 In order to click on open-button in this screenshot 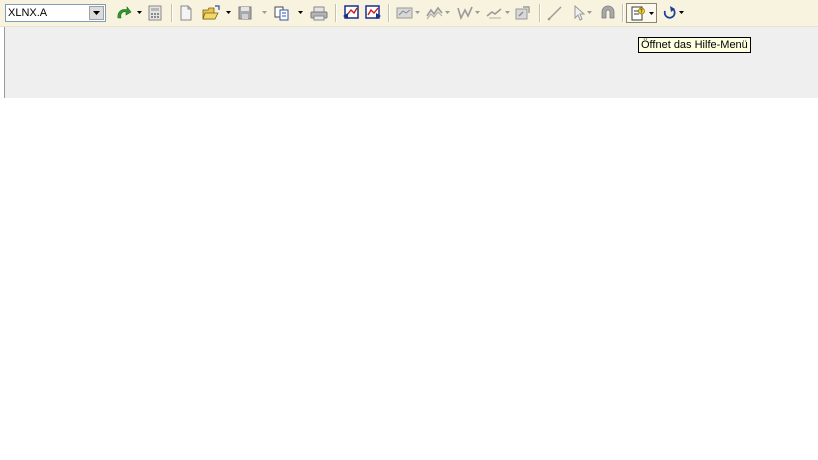, I will do `click(212, 13)`.